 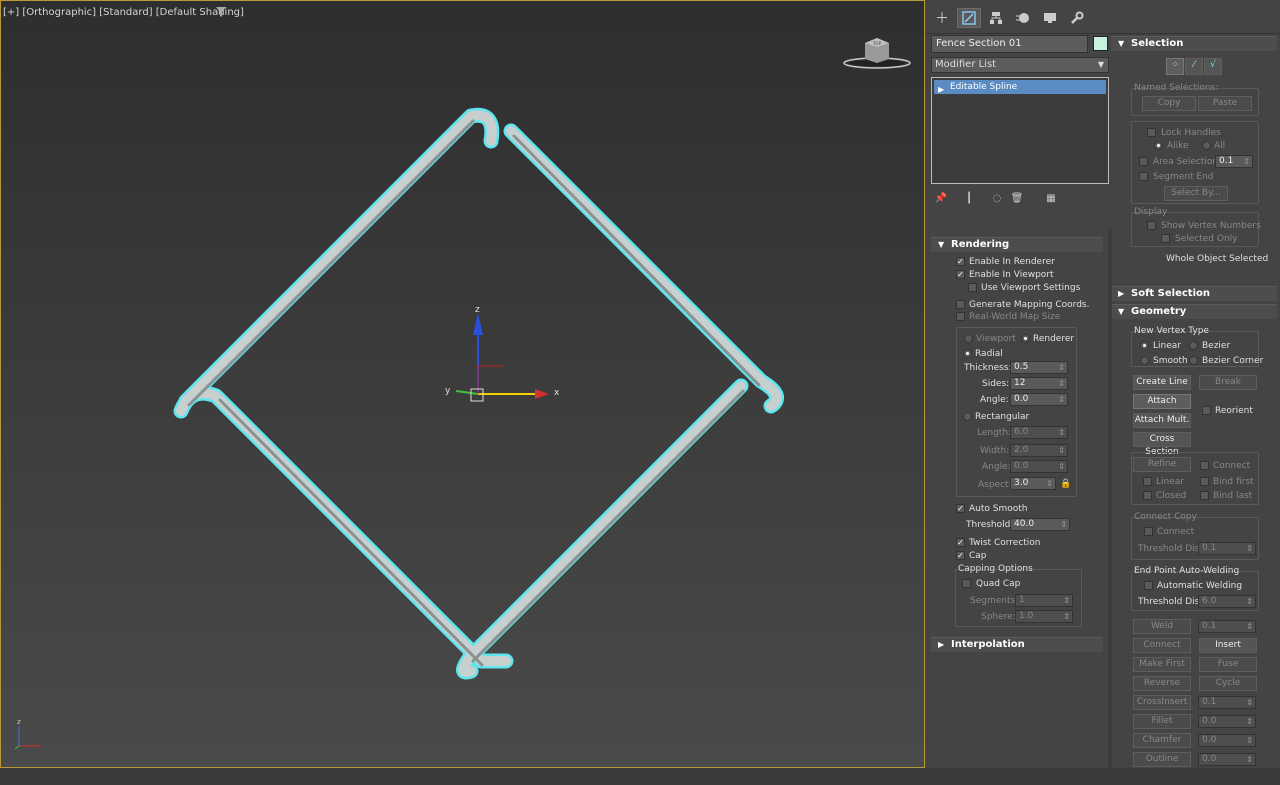 What do you see at coordinates (1033, 483) in the screenshot?
I see `aspect-spinner: 3.0` at bounding box center [1033, 483].